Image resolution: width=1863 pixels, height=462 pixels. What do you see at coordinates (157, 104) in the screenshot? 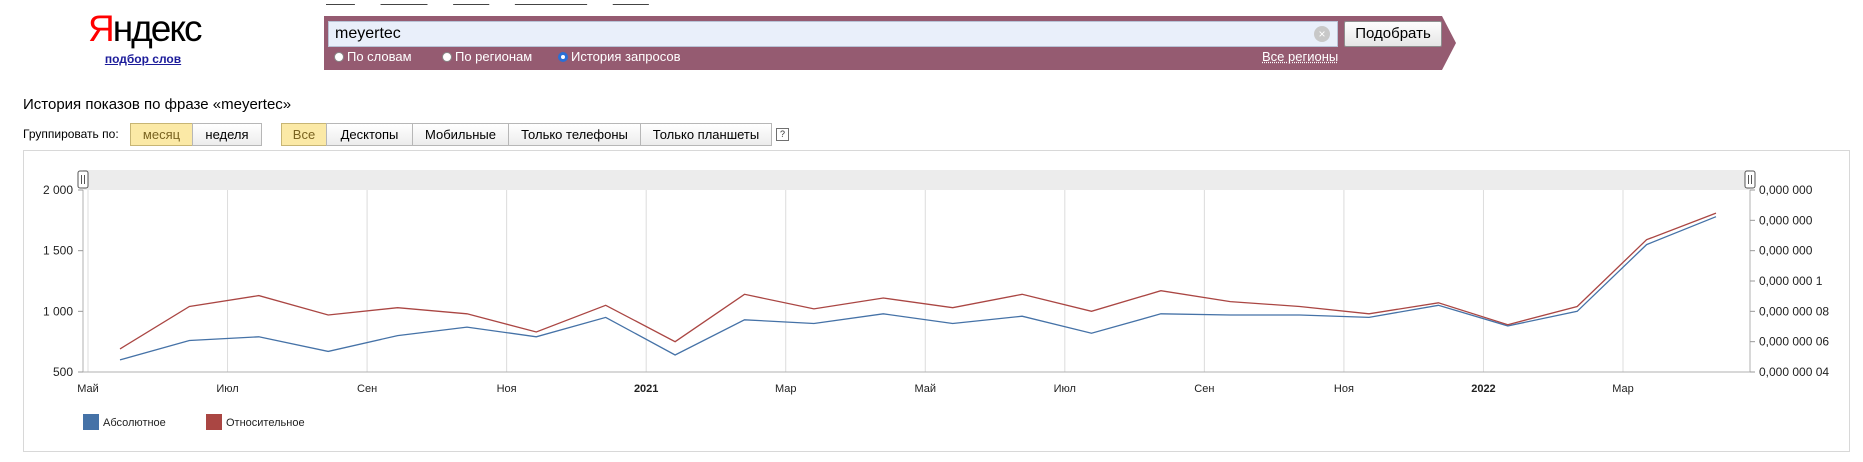
I see `page-title: История показов по фразе «meyertec»` at bounding box center [157, 104].